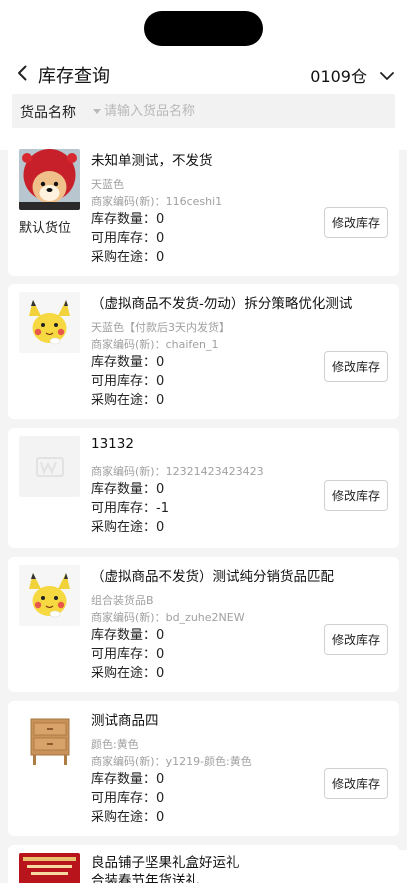 This screenshot has height=883, width=407. Describe the element at coordinates (160, 327) in the screenshot. I see `product-spec: 天蓝色【付款后3天内发货】` at that location.